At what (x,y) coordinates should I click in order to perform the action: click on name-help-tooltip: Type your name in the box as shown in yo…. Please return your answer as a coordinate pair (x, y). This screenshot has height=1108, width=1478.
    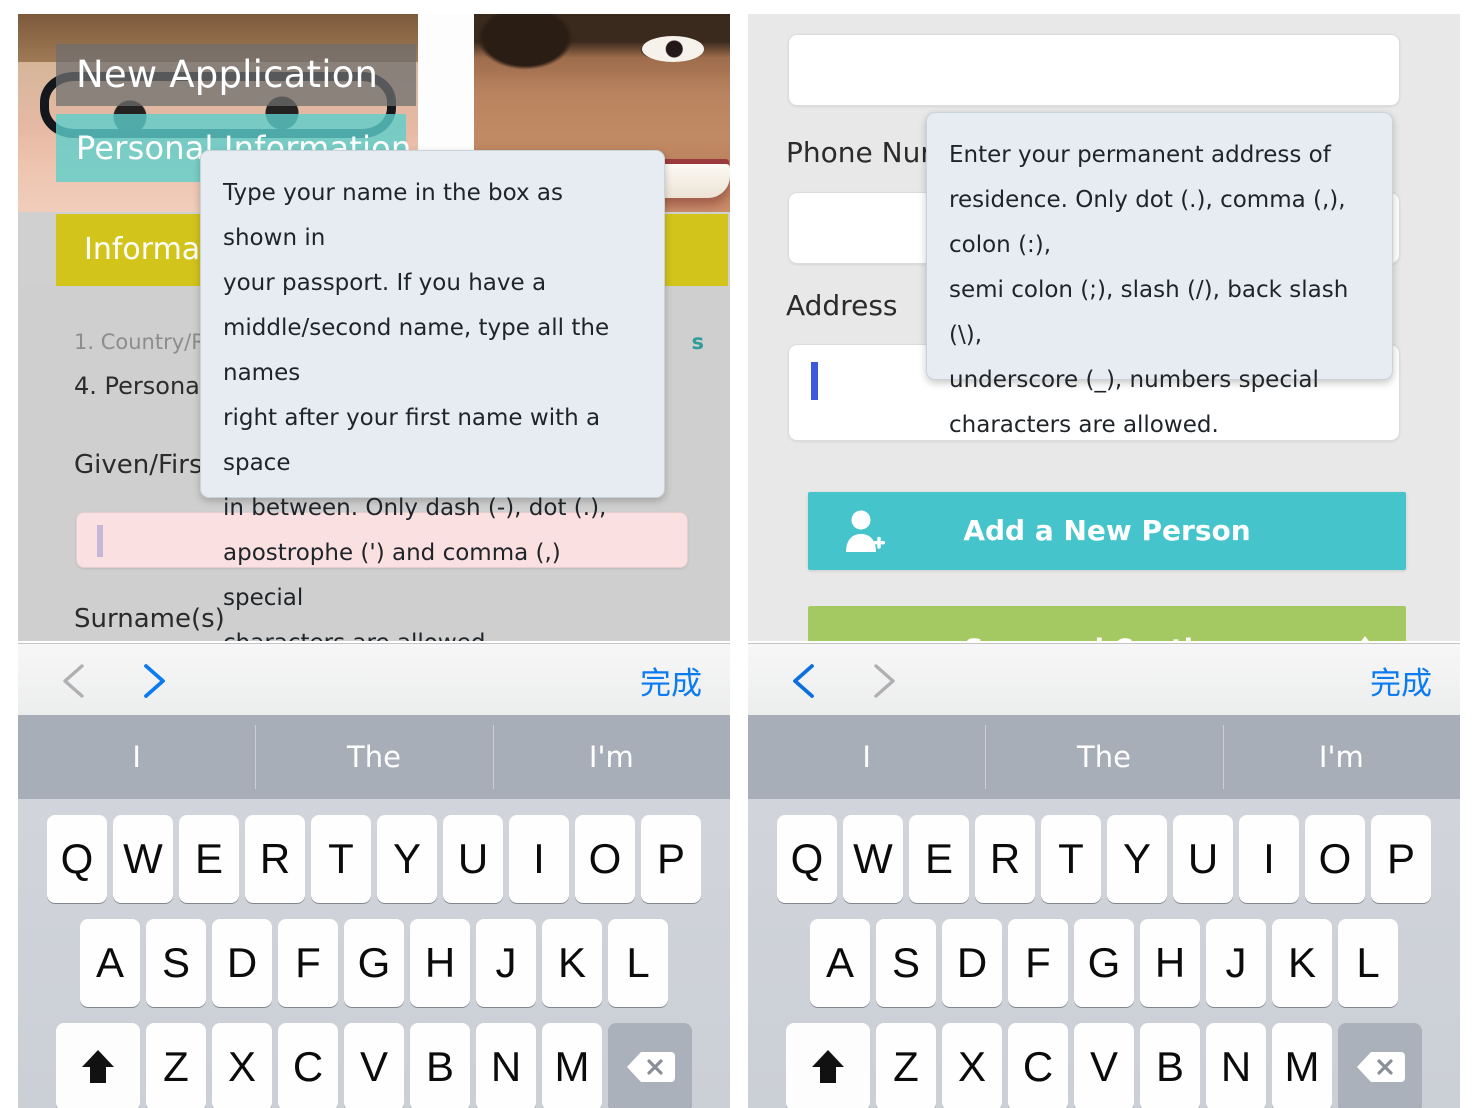
    Looking at the image, I should click on (432, 395).